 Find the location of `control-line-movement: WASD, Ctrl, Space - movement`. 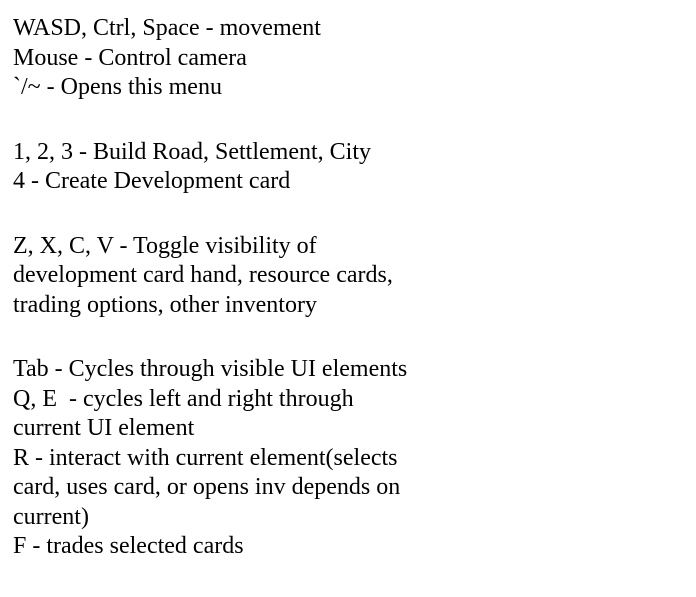

control-line-movement: WASD, Ctrl, Space - movement is located at coordinates (167, 28).